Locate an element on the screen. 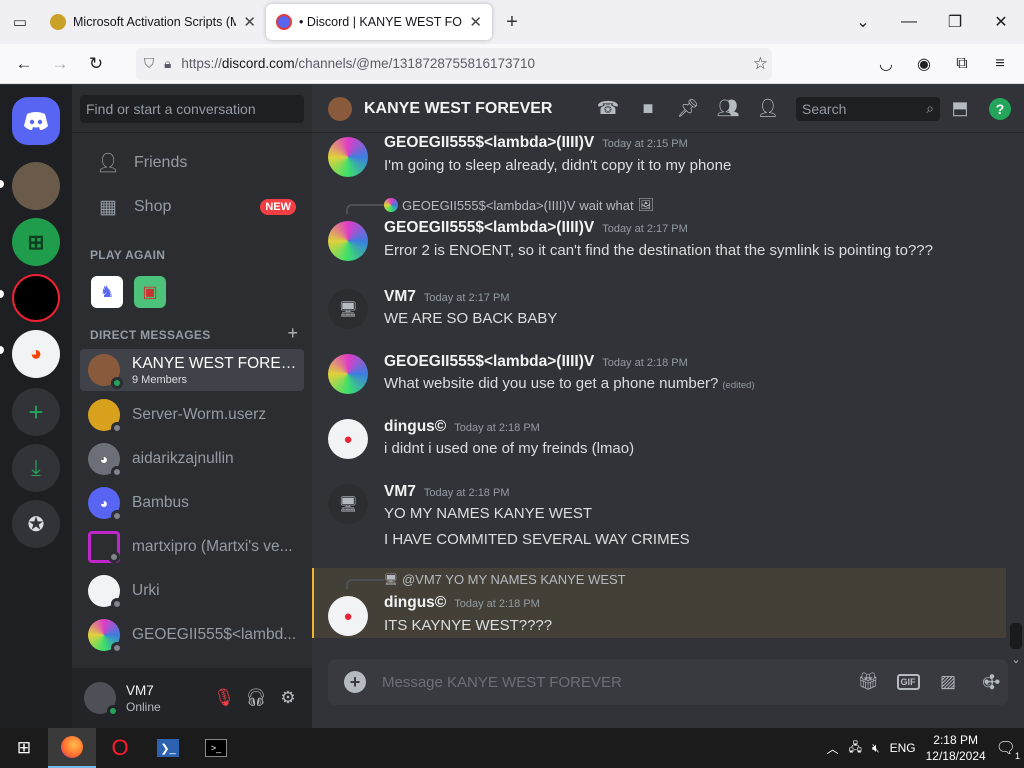 The height and width of the screenshot is (768, 1024). dm-item-kanye-west-forever: KANYE WEST FOREV... 9 Members is located at coordinates (192, 370).